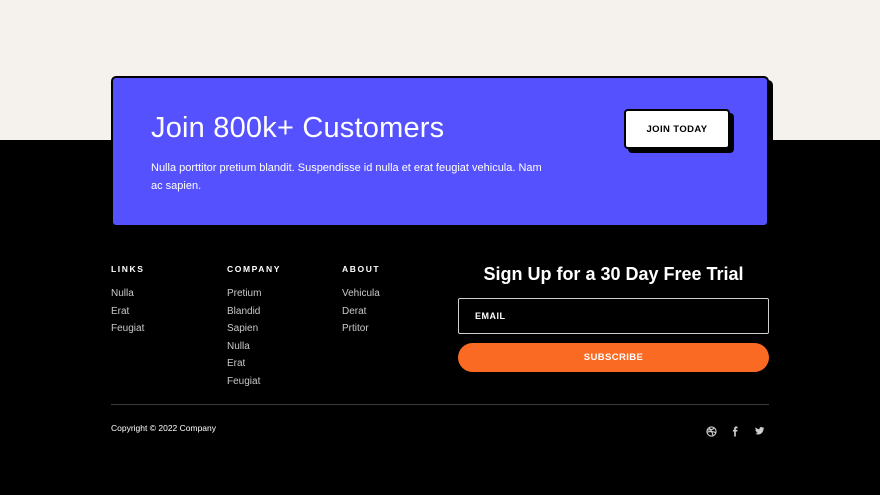  I want to click on footer-link: Prtitor, so click(361, 329).